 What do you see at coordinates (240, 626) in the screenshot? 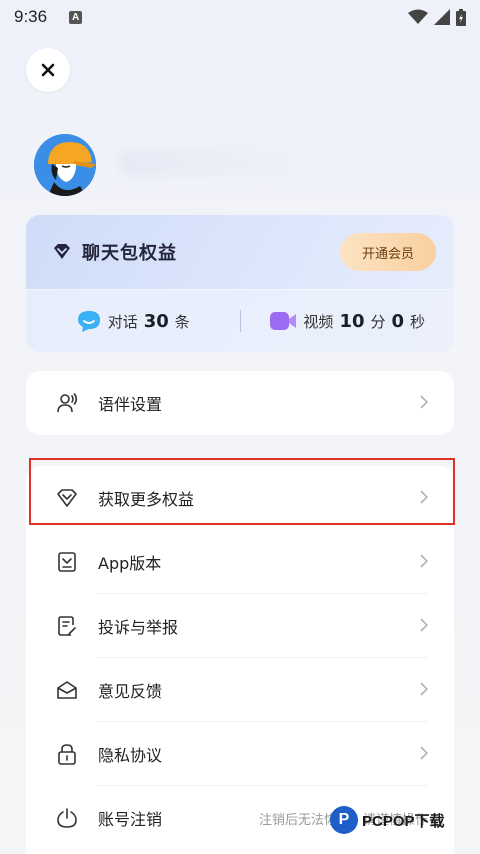
I see `menu-item-report: 投诉与举报` at bounding box center [240, 626].